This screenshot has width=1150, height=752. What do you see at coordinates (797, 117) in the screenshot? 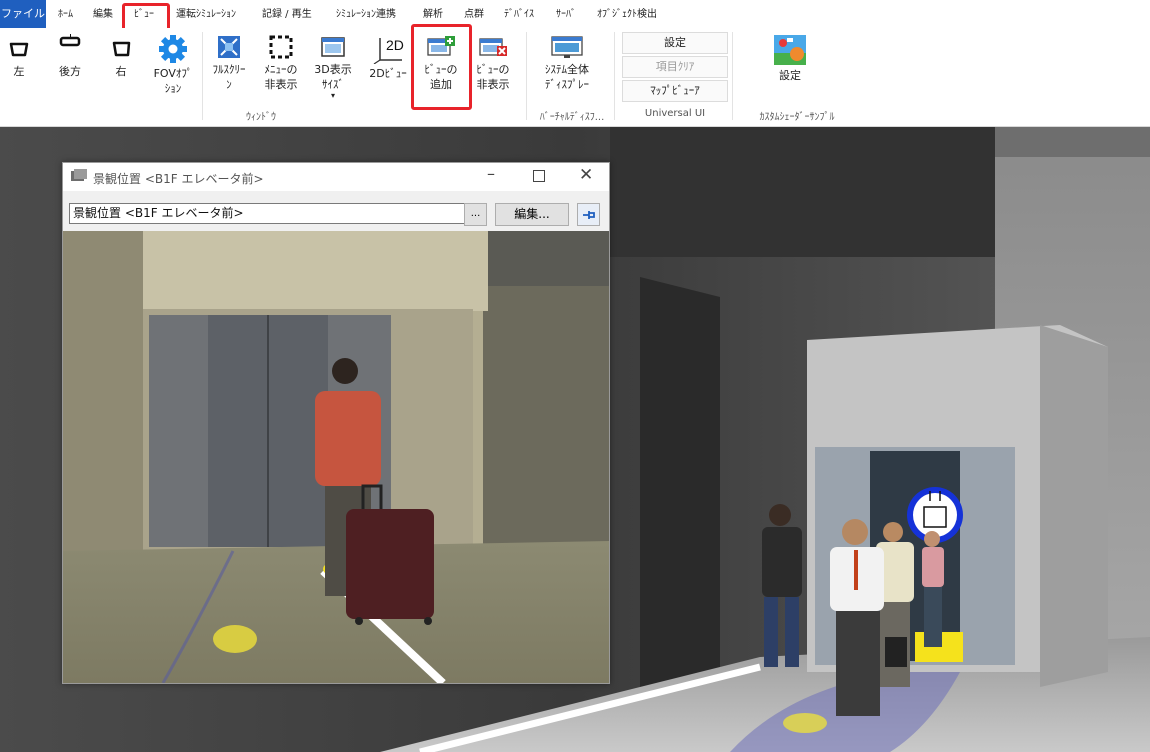
I see `group-label-custom-shader: ｶｽﾀﾑｼｪｰﾀﾞｰｻﾝﾌﾟﾙ` at bounding box center [797, 117].